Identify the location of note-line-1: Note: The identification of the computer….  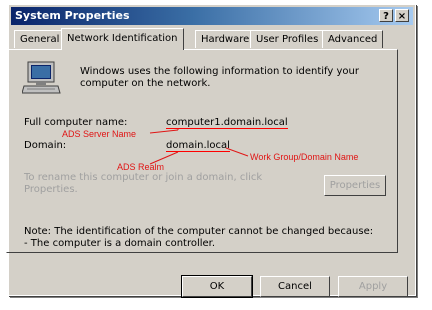
(199, 231).